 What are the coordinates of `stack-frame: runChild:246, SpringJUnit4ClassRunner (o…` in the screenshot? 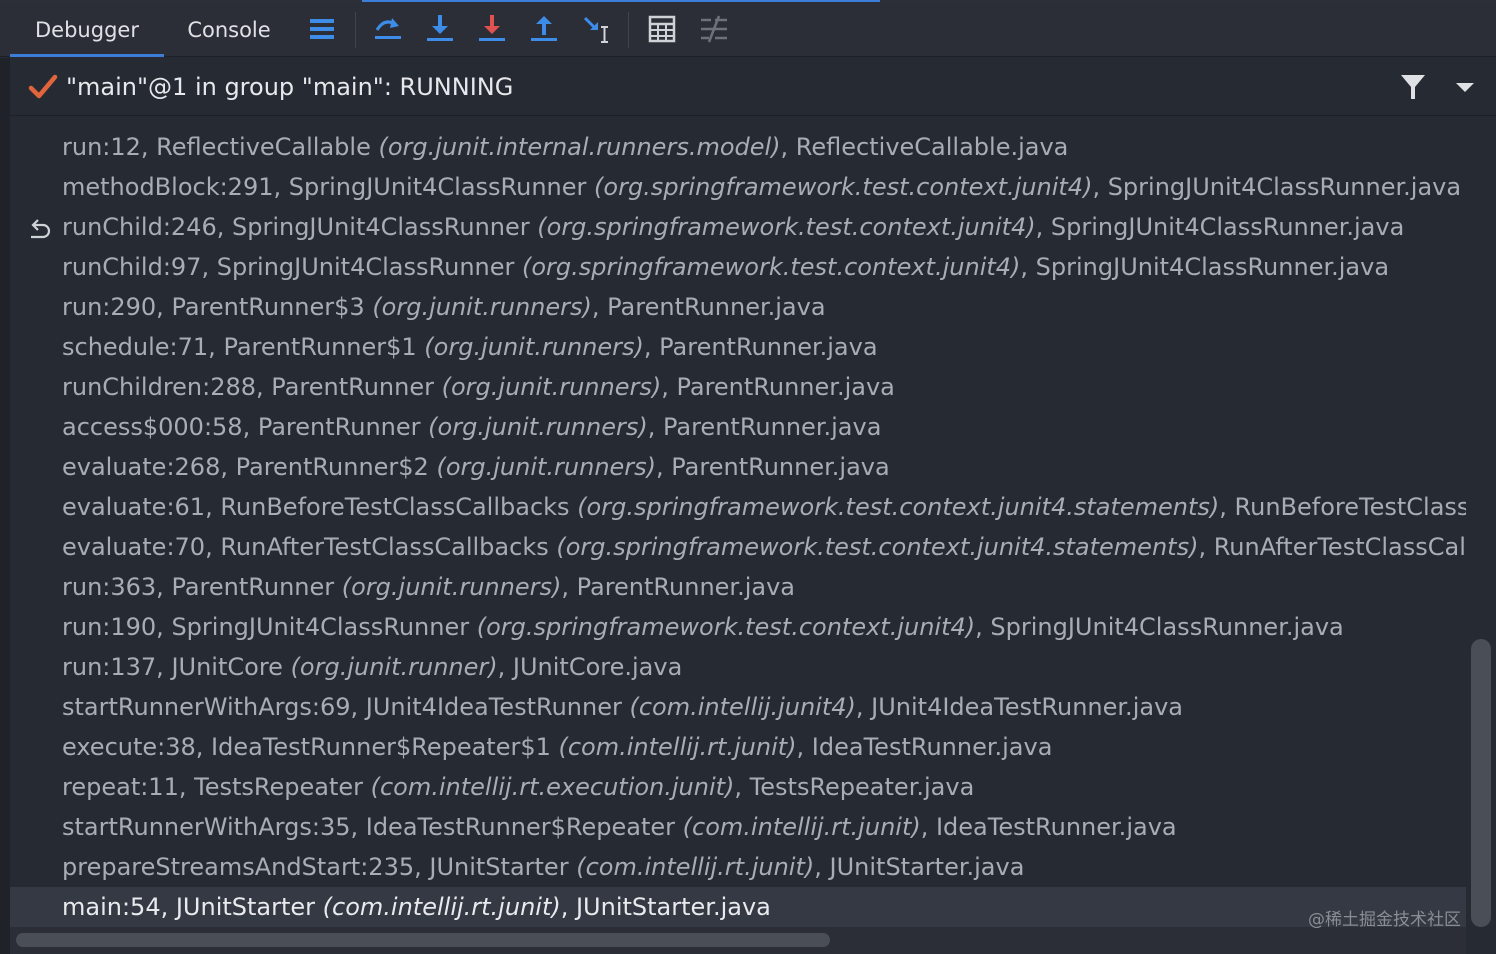 It's located at (738, 227).